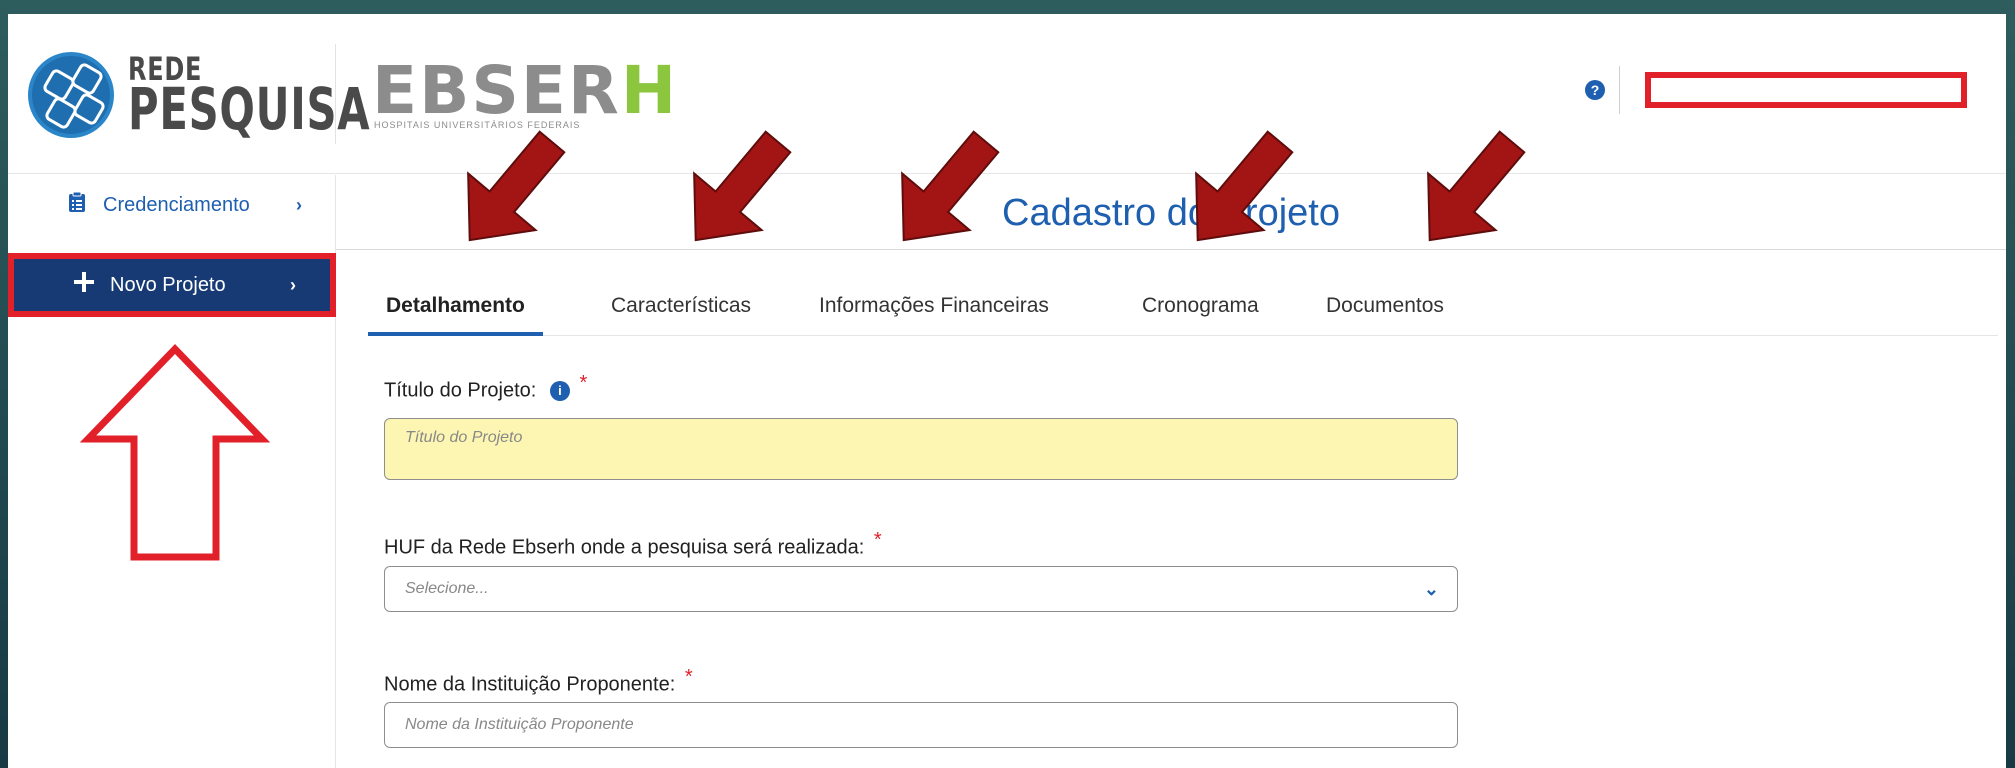 Image resolution: width=2015 pixels, height=768 pixels. I want to click on ebserh-logo: EBSERH HOSPITAIS UNIVERSITÁRIOS FEDERAIS, so click(524, 97).